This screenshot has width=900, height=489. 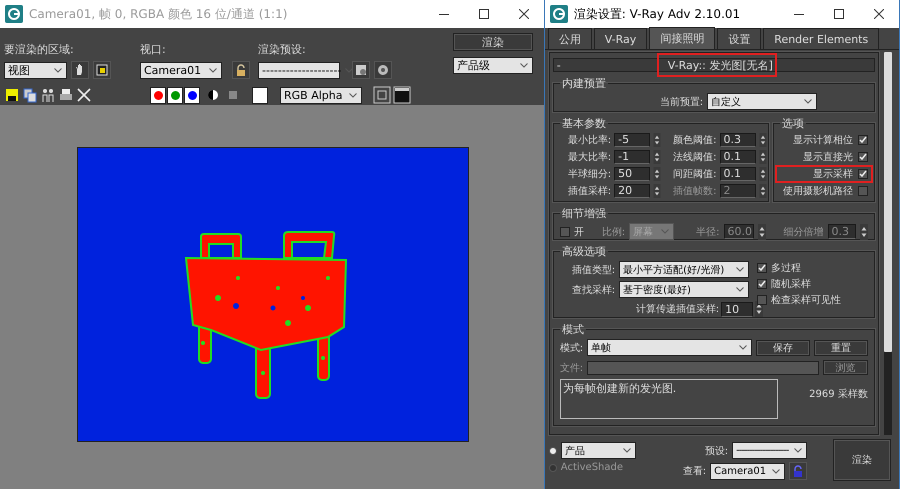 What do you see at coordinates (770, 450) in the screenshot?
I see `dropdown: --------------------` at bounding box center [770, 450].